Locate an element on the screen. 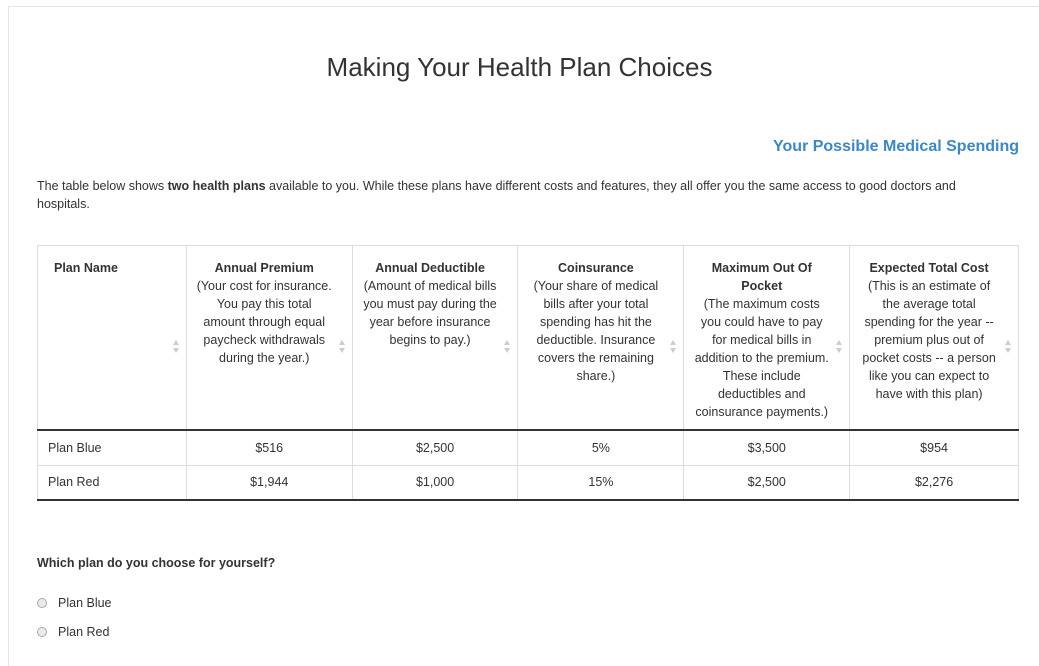 This screenshot has height=666, width=1039. table-row-plan-blue: Plan Blue $516 $2,500 5% $3,500 $954 is located at coordinates (528, 447).